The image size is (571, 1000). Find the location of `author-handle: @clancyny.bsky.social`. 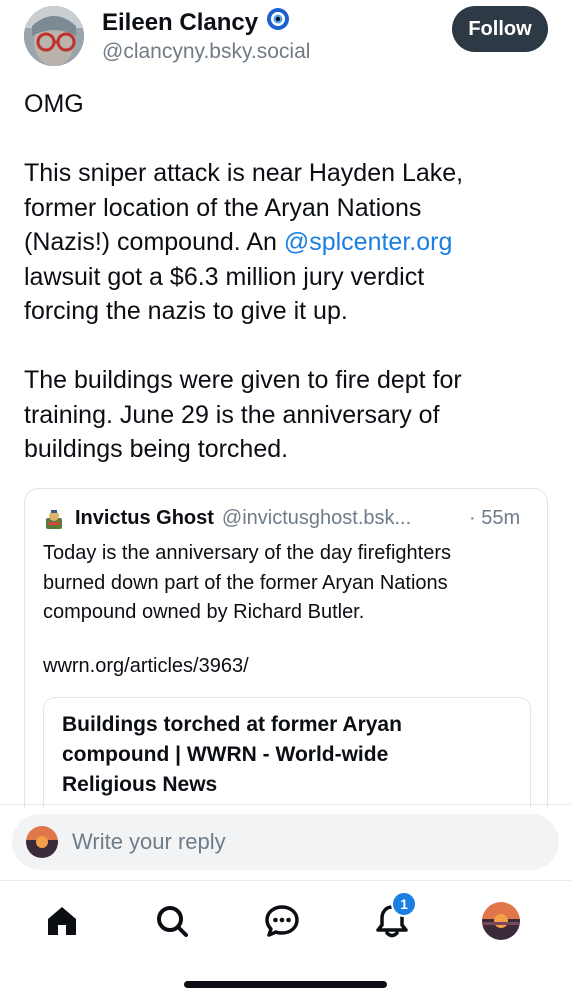

author-handle: @clancyny.bsky.social is located at coordinates (206, 52).